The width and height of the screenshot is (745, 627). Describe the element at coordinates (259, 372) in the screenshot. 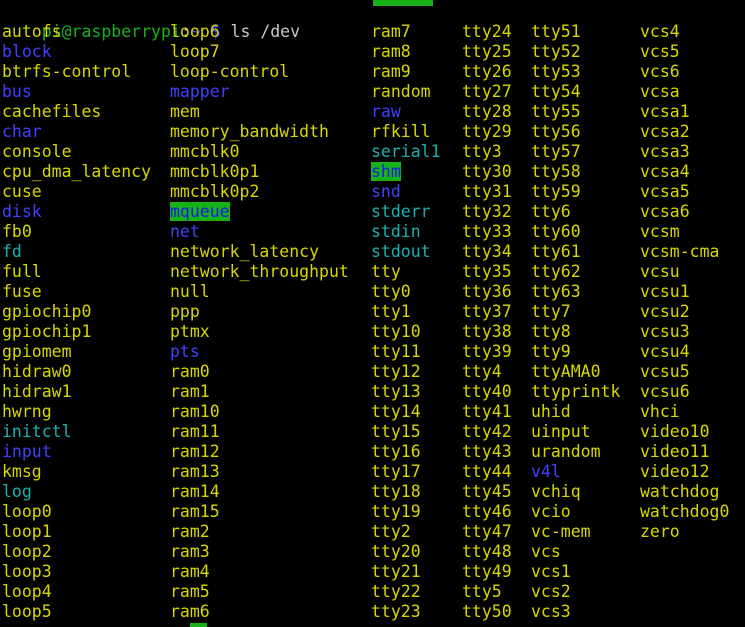

I see `ls-entry: ram0` at that location.